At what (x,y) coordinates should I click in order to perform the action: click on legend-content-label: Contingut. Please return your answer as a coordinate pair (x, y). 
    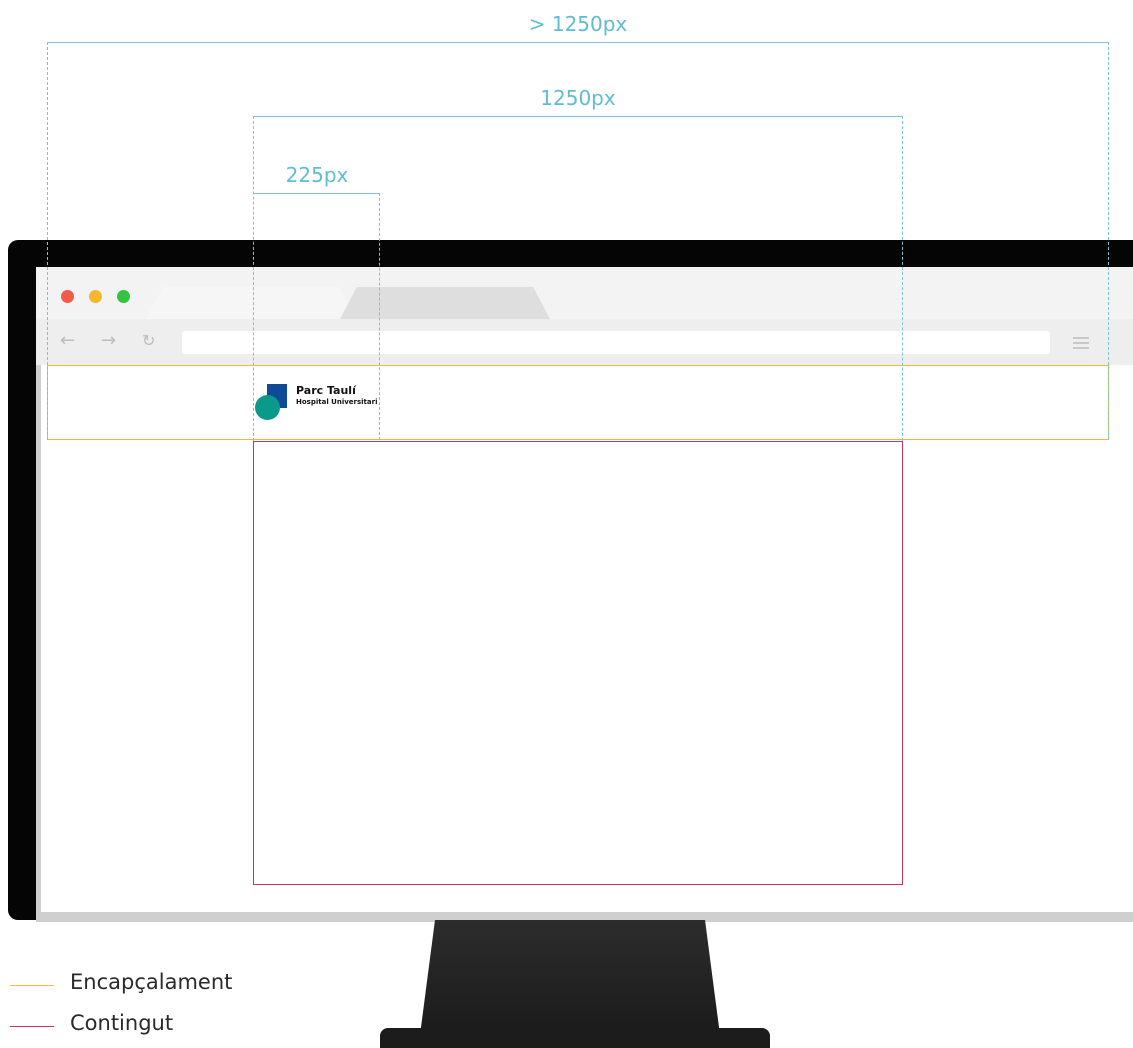
    Looking at the image, I should click on (122, 1023).